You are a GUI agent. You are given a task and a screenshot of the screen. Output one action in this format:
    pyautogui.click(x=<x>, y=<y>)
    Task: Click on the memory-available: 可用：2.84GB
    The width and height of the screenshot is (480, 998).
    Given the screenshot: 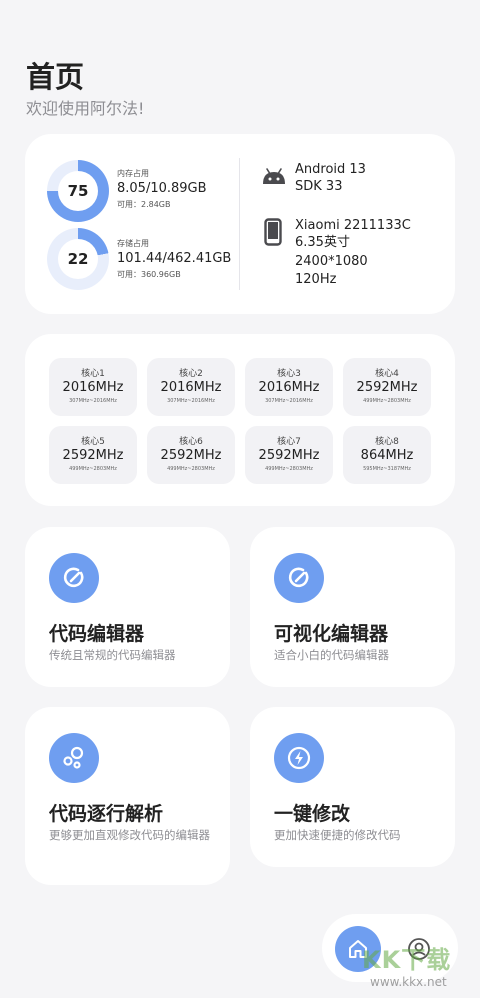 What is the action you would take?
    pyautogui.click(x=144, y=204)
    